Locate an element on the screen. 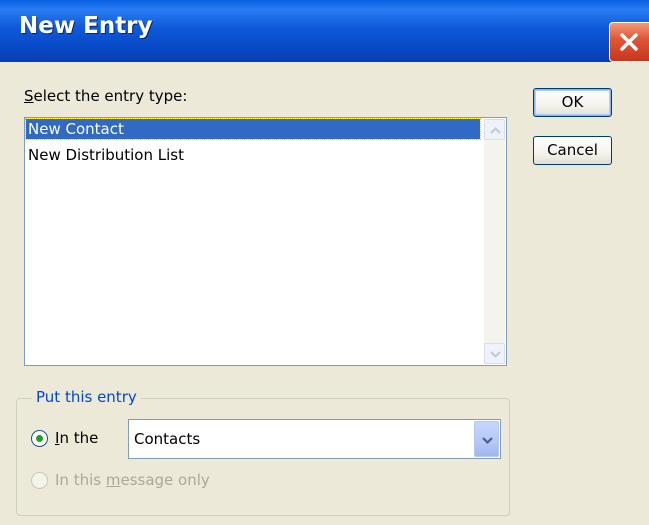  in-the-radio is located at coordinates (39, 438).